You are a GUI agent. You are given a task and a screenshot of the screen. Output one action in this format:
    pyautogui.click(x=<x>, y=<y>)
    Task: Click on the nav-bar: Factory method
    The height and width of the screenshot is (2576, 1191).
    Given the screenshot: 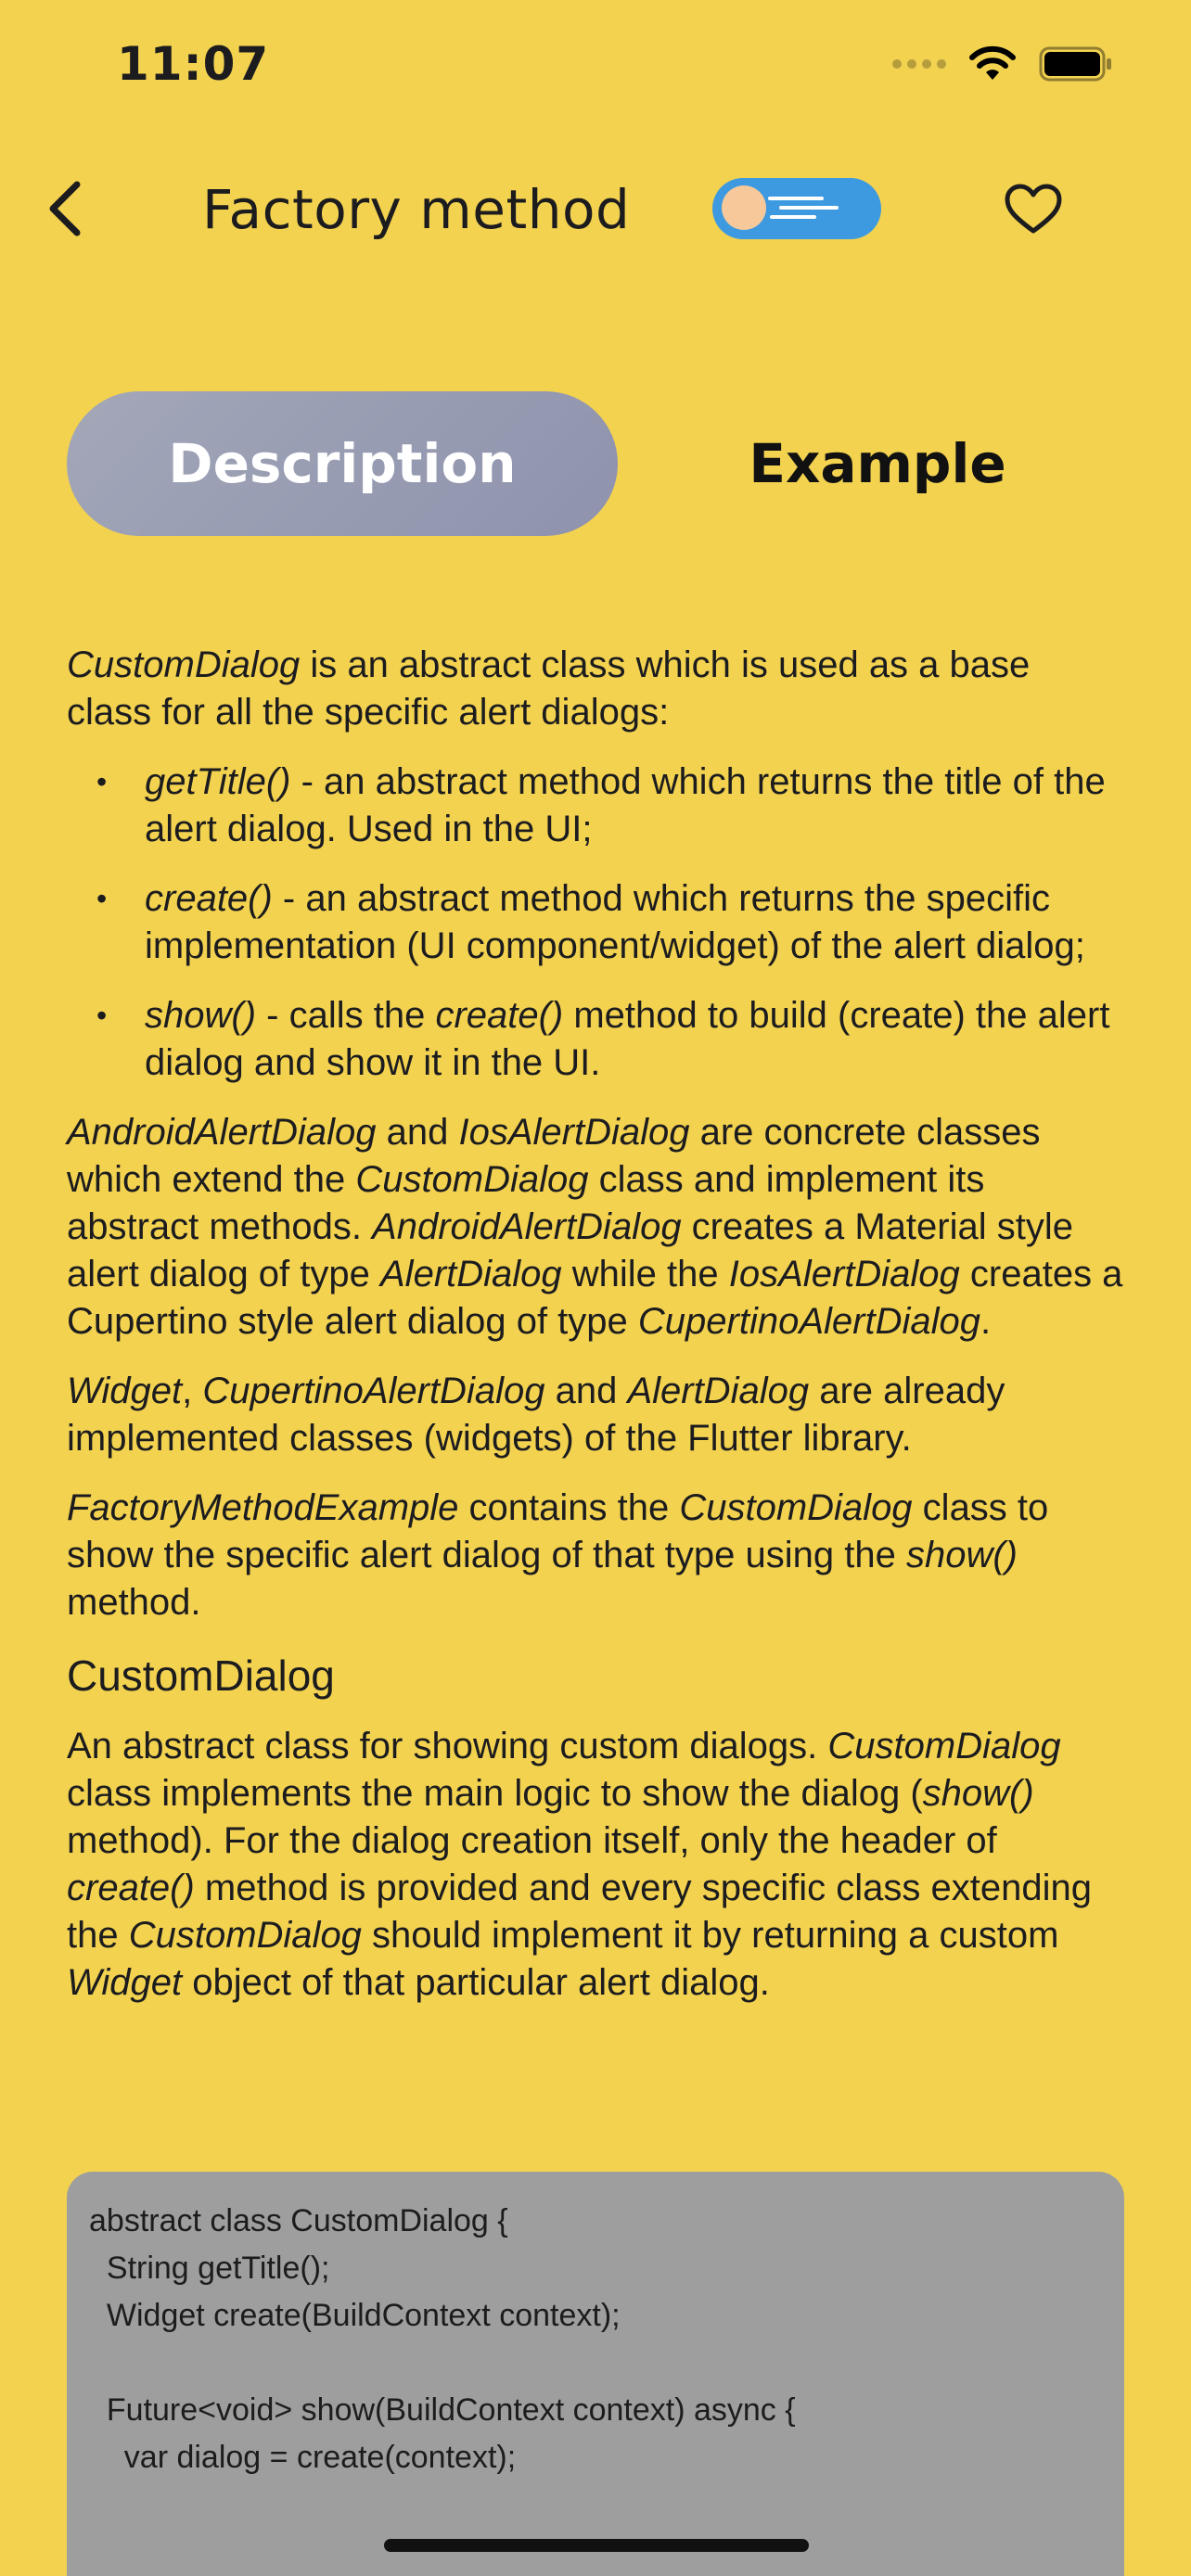 What is the action you would take?
    pyautogui.click(x=595, y=209)
    